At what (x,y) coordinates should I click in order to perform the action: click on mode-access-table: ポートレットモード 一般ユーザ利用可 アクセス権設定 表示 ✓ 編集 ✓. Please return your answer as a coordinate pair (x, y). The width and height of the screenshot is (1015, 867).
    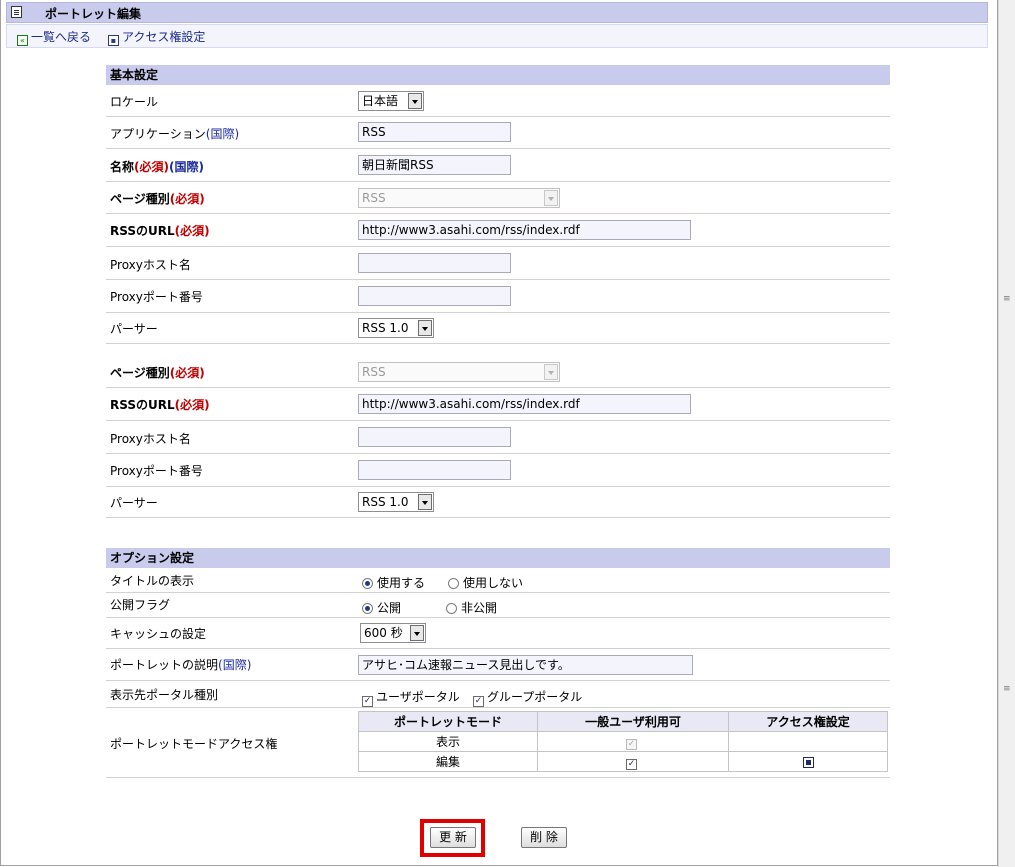
    Looking at the image, I should click on (623, 741).